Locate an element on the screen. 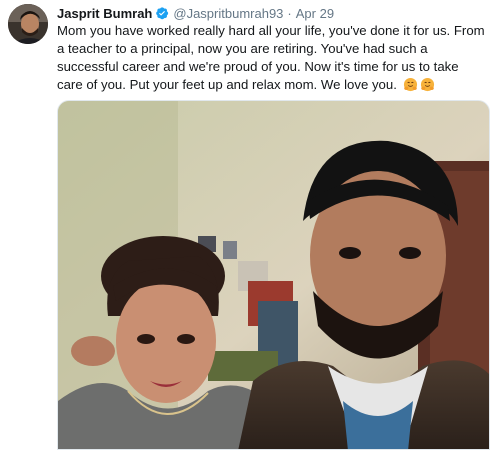 Image resolution: width=492 pixels, height=450 pixels. tweet-header: Jasprit Bumrah @Jaspritbumrah93 · Apr 29 is located at coordinates (195, 13).